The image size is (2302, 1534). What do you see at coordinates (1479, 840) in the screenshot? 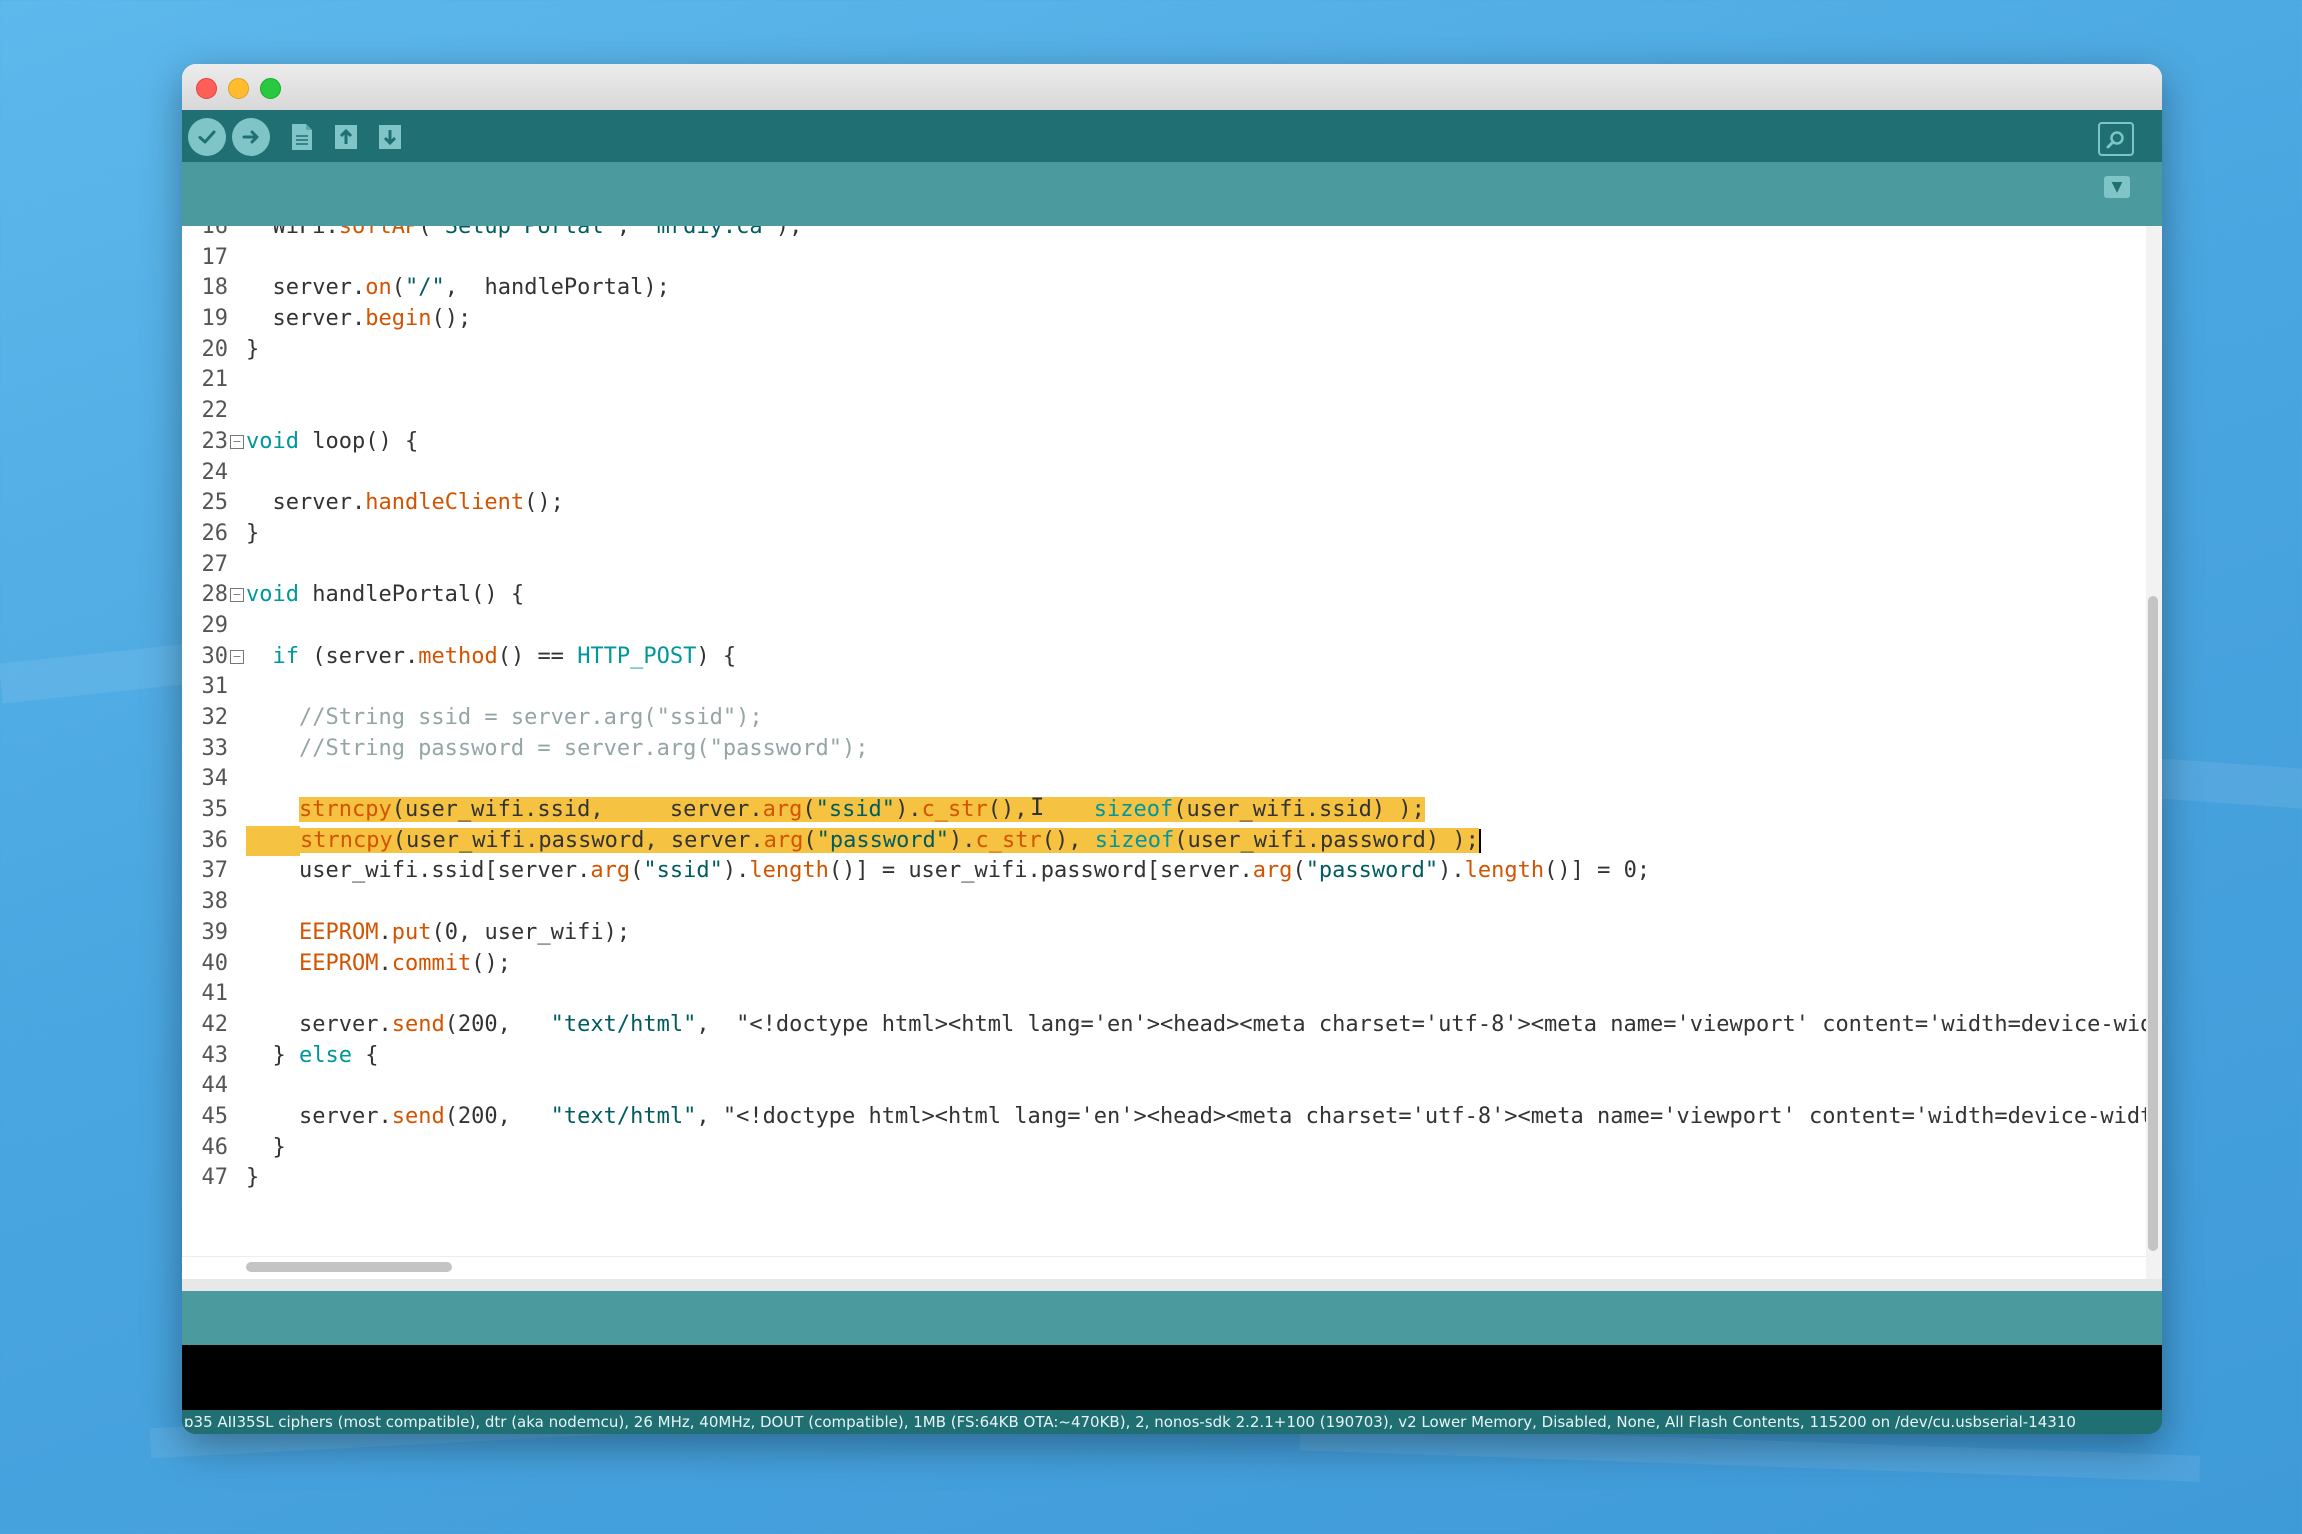
I see `text-caret` at bounding box center [1479, 840].